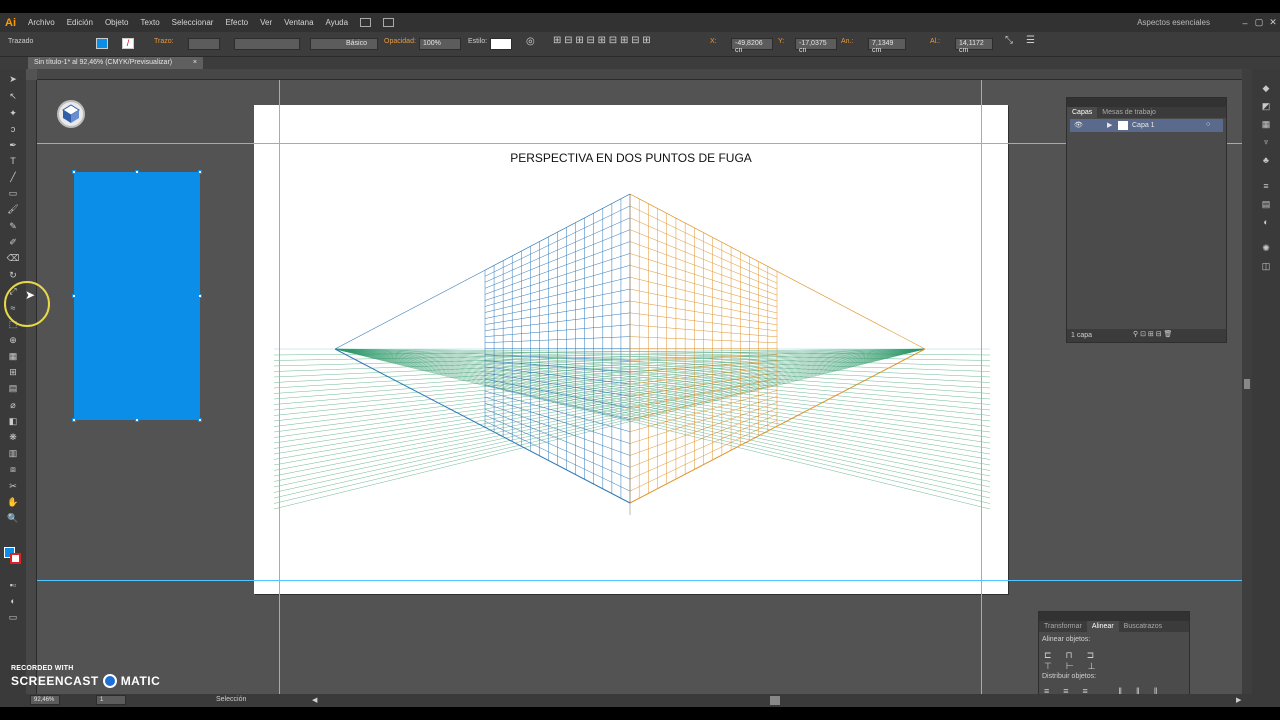  I want to click on appearance-icon: ✺, so click(1266, 248).